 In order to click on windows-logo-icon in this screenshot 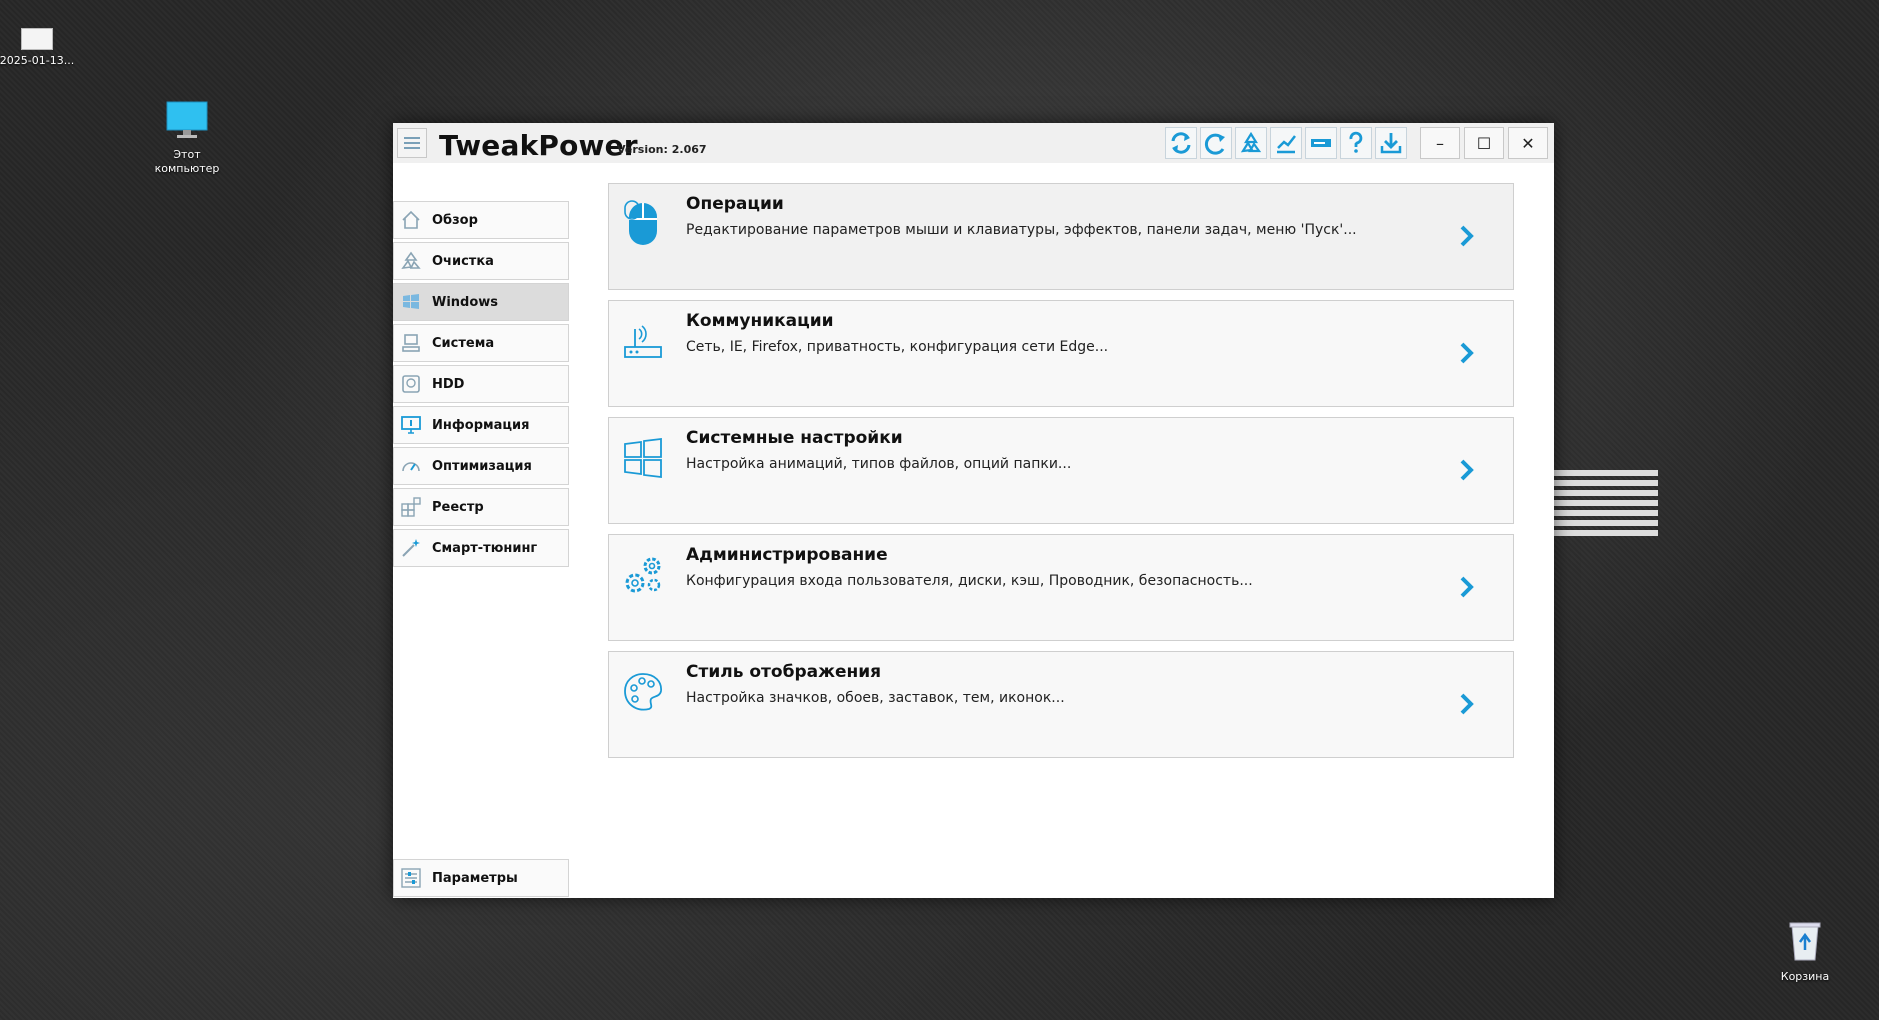, I will do `click(643, 458)`.